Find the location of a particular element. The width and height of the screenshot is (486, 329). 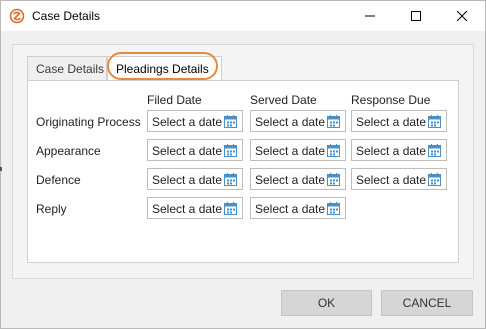

close-icon is located at coordinates (462, 16).